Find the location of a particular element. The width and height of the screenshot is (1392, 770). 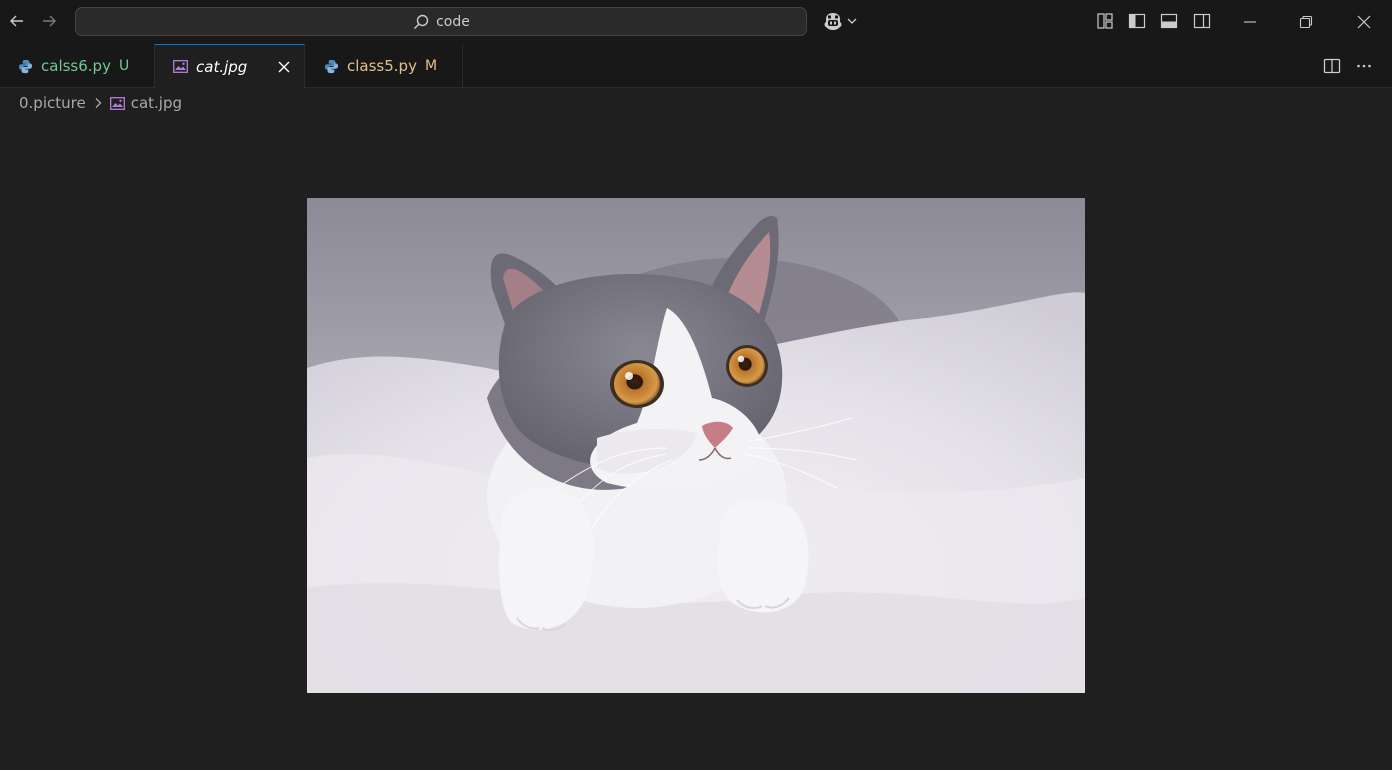

minimize-icon is located at coordinates (1250, 22).